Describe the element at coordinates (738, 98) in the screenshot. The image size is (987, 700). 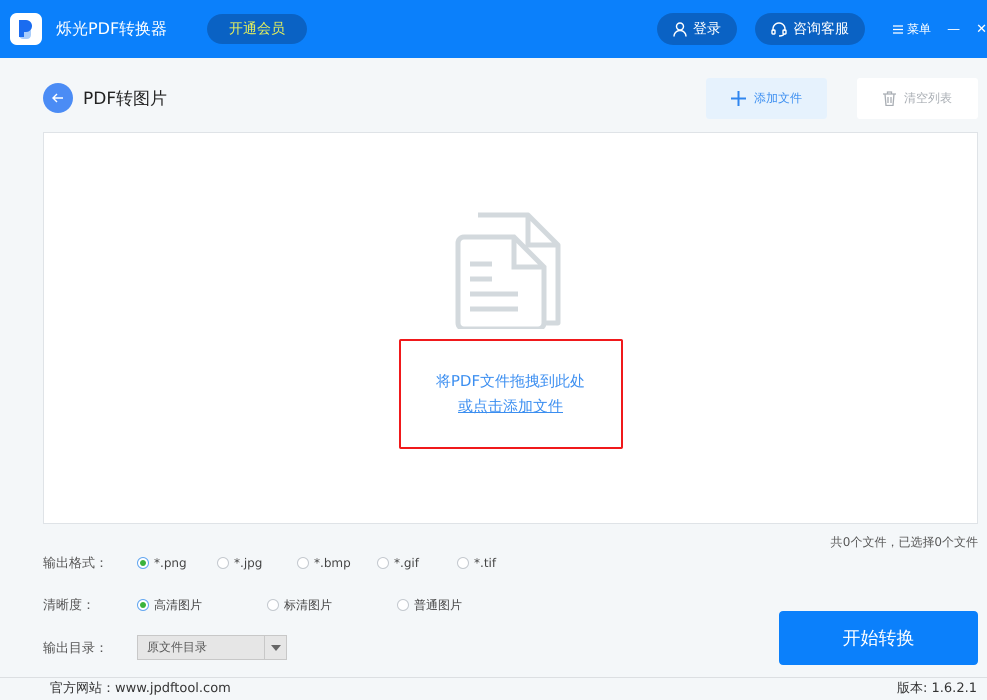
I see `plus-icon` at that location.